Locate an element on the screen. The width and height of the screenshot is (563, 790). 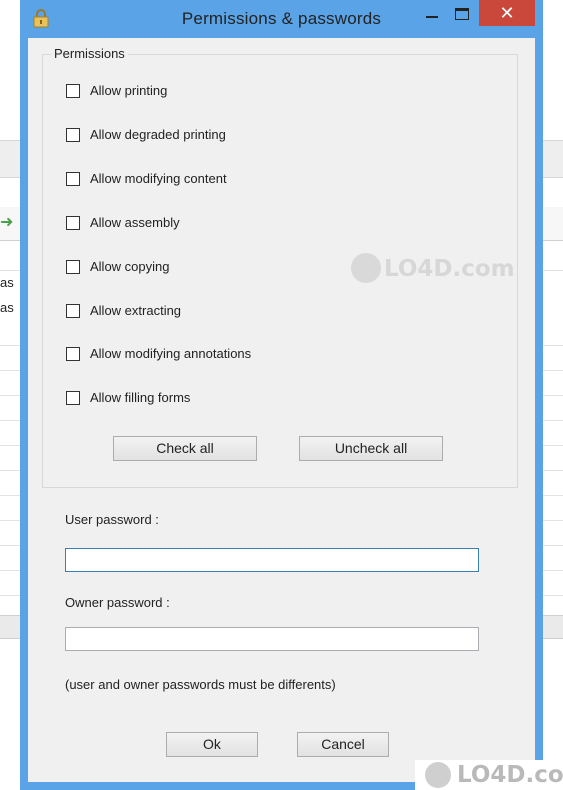
minimize-button is located at coordinates (432, 14).